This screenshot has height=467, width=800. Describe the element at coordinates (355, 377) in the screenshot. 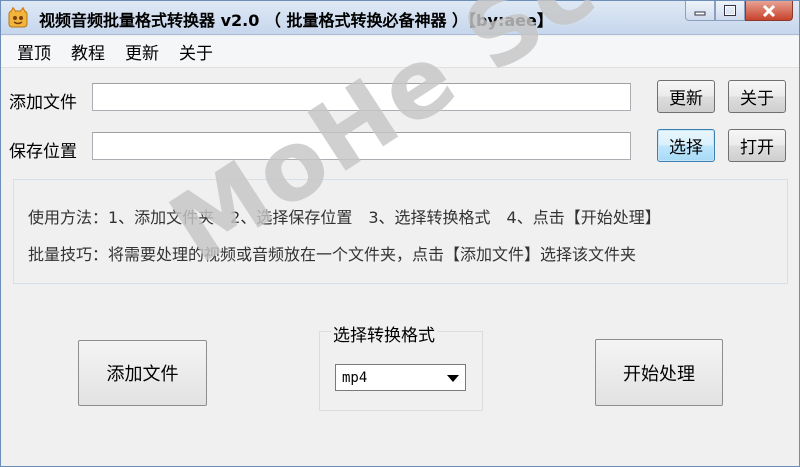

I see `format-selected-value: mp4` at that location.